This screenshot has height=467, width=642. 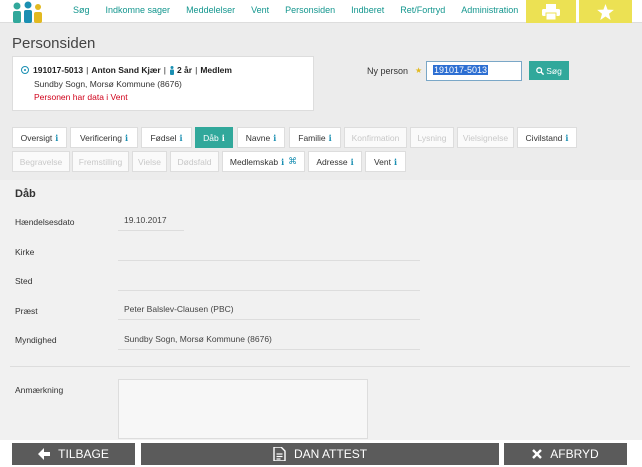 What do you see at coordinates (574, 454) in the screenshot?
I see `cancel-button-label: AFBRYD` at bounding box center [574, 454].